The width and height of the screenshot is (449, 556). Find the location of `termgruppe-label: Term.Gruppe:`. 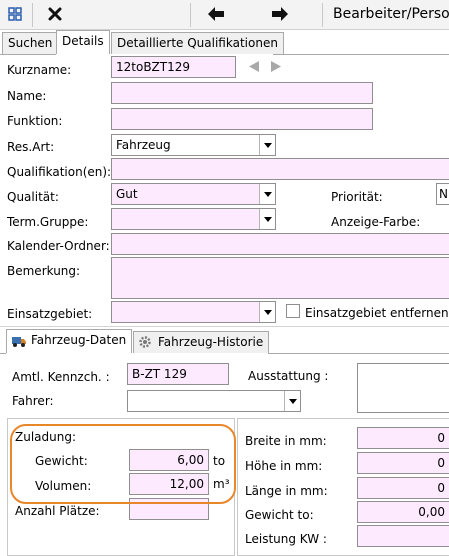

termgruppe-label: Term.Gruppe: is located at coordinates (48, 222).